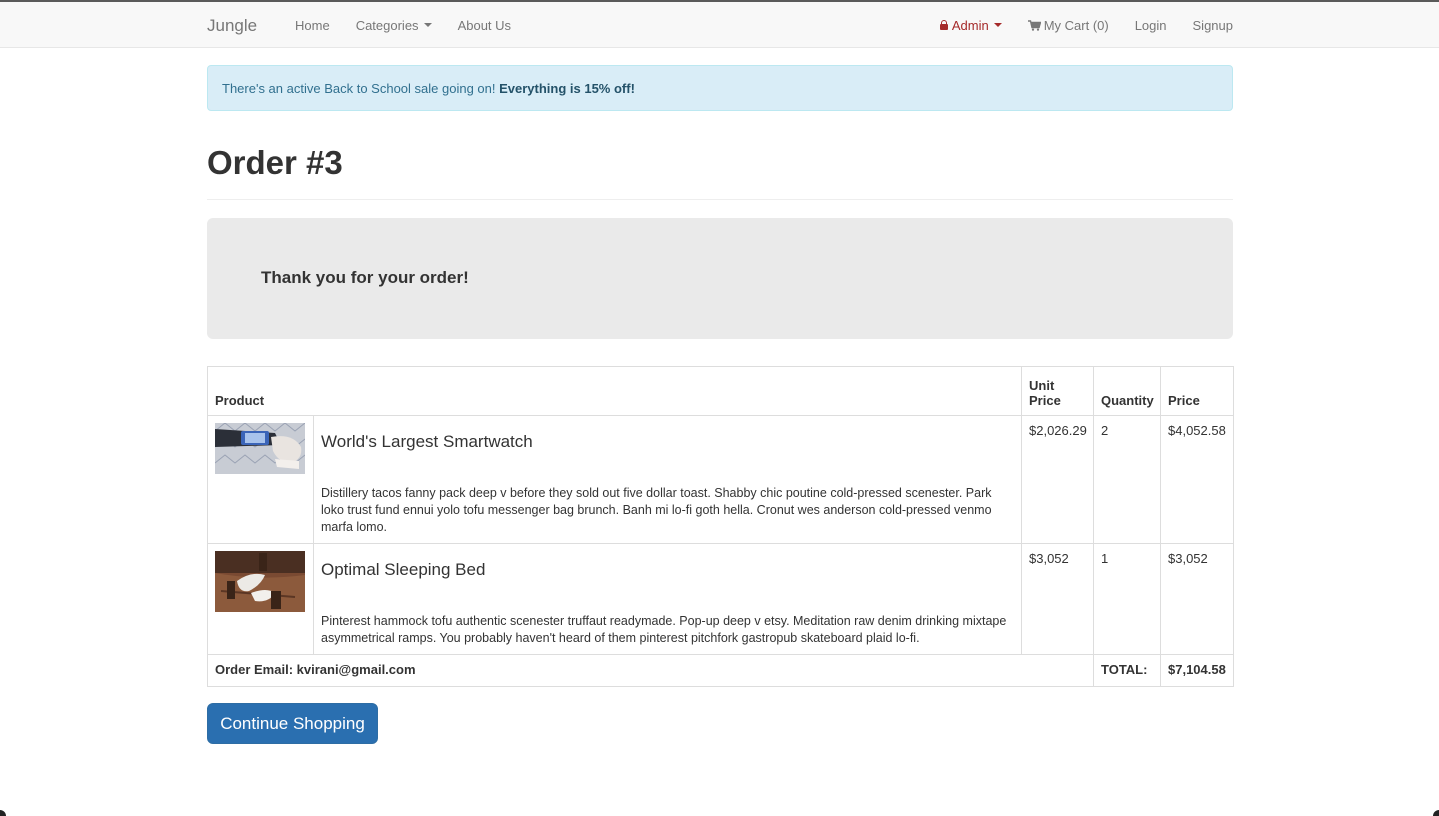 This screenshot has height=816, width=1439. I want to click on nav-cart-label: My Cart (0), so click(1076, 25).